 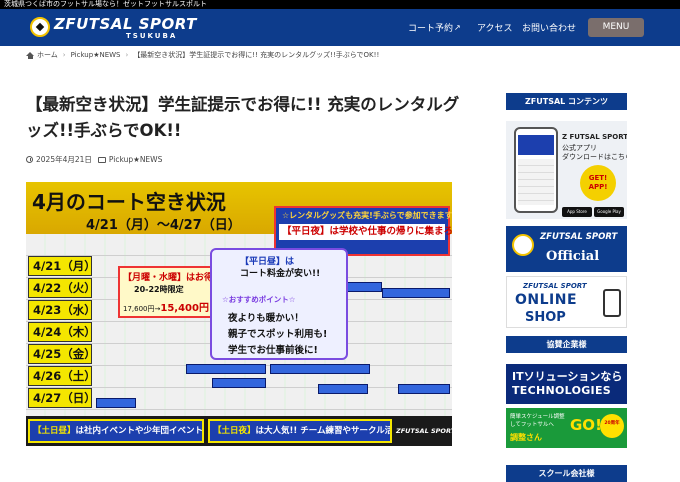 What do you see at coordinates (163, 225) in the screenshot?
I see `hero-date-range: 4/21（月）〜4/27（日）` at bounding box center [163, 225].